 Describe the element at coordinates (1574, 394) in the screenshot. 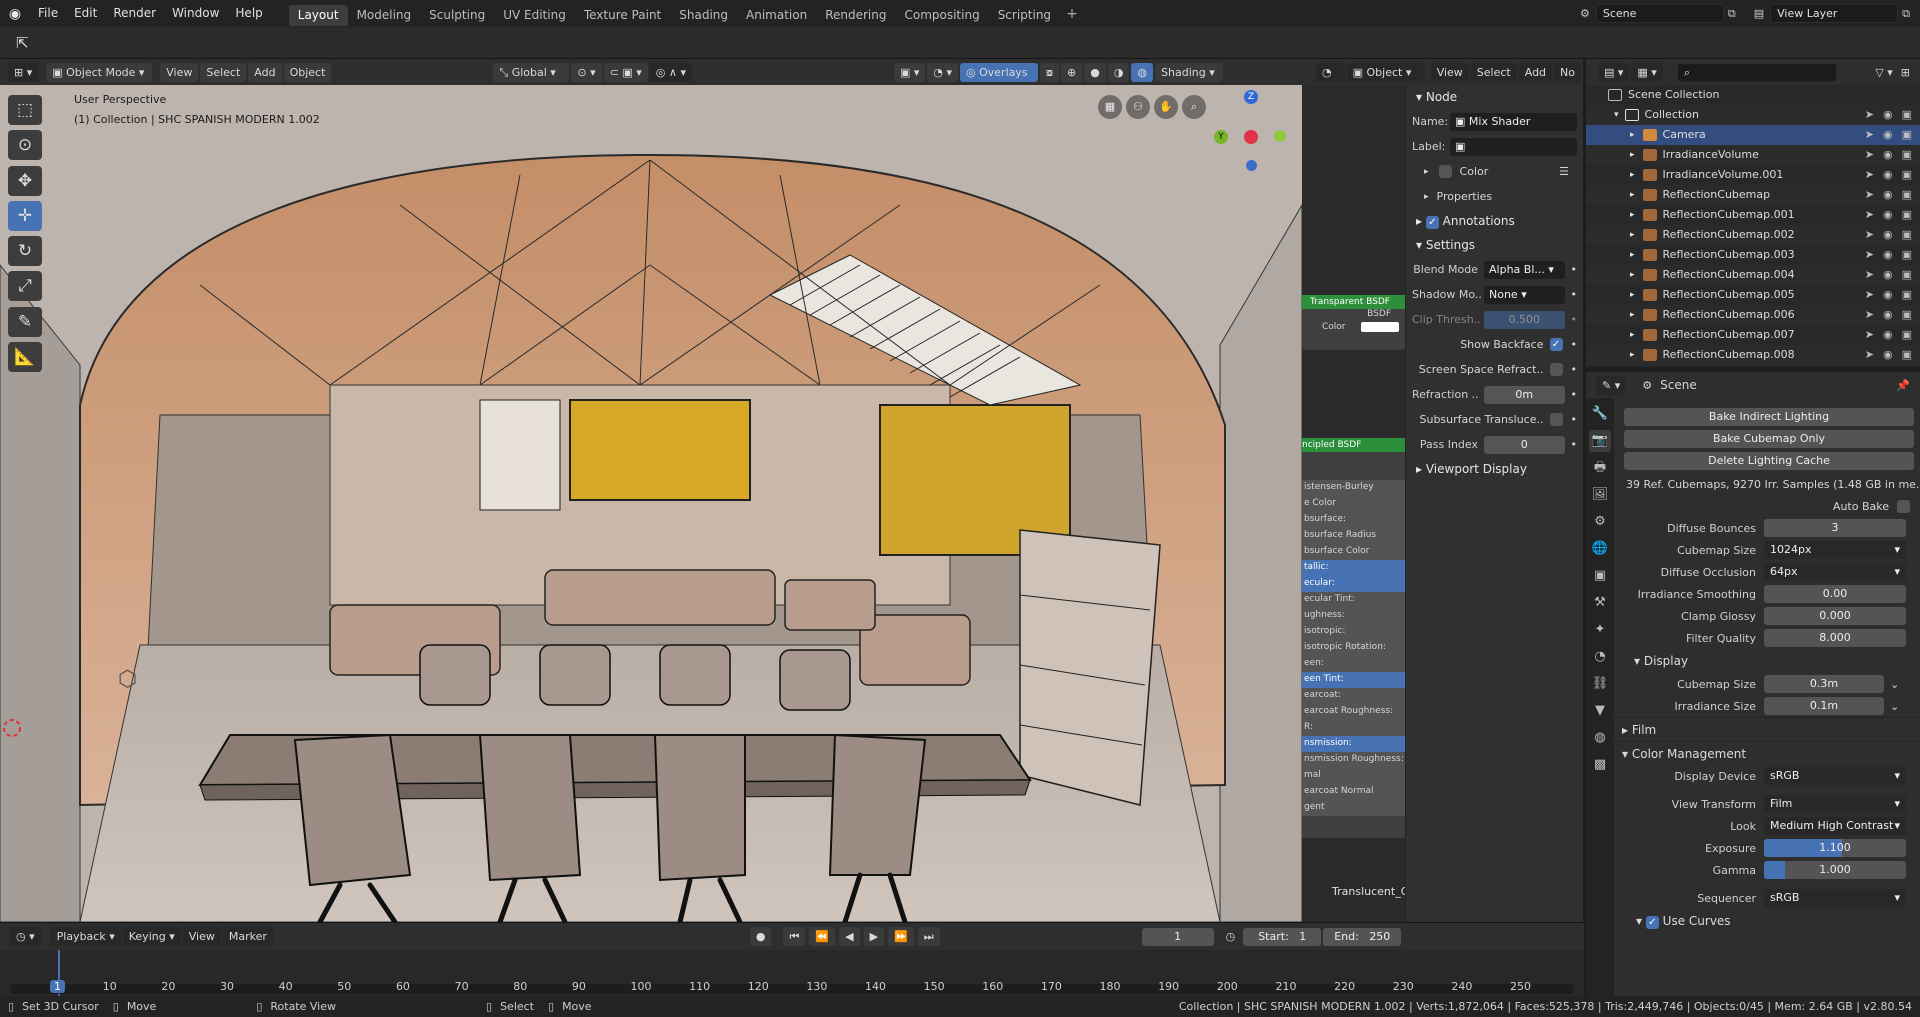

I see `refraction-keyframe-icon: •` at that location.